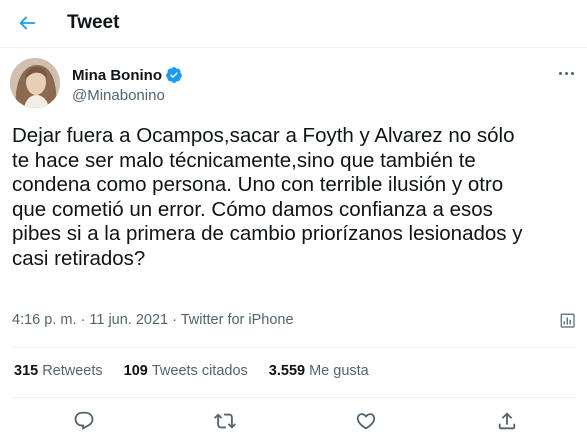  I want to click on share-icon, so click(507, 421).